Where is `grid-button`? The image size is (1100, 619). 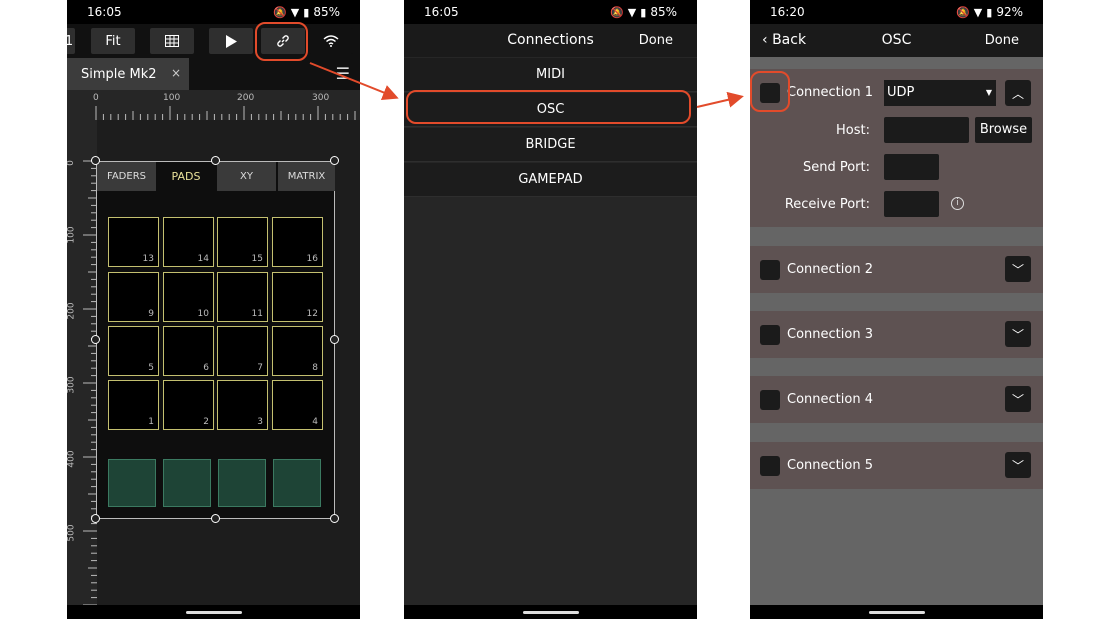 grid-button is located at coordinates (172, 41).